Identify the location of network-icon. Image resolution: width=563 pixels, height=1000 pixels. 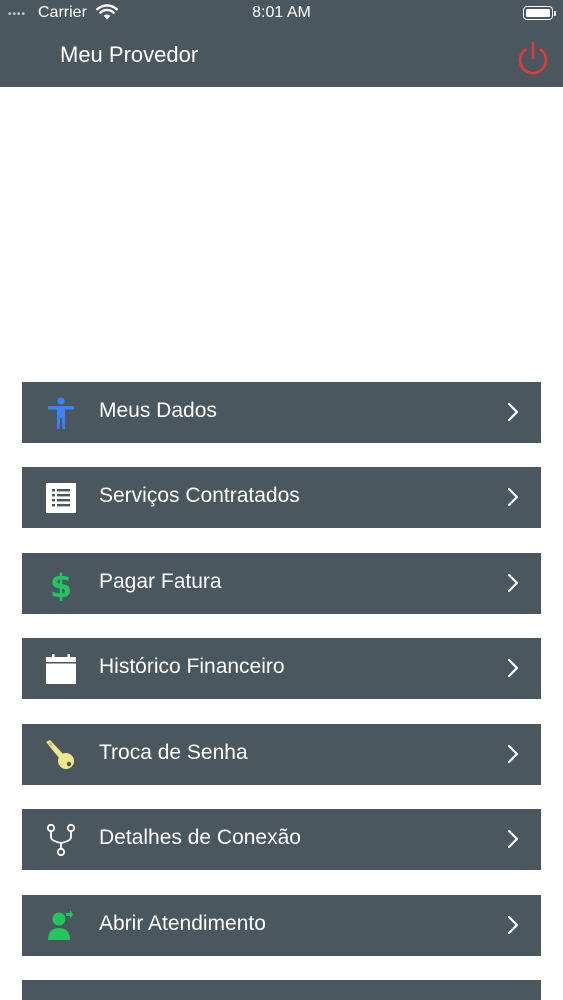
(61, 840).